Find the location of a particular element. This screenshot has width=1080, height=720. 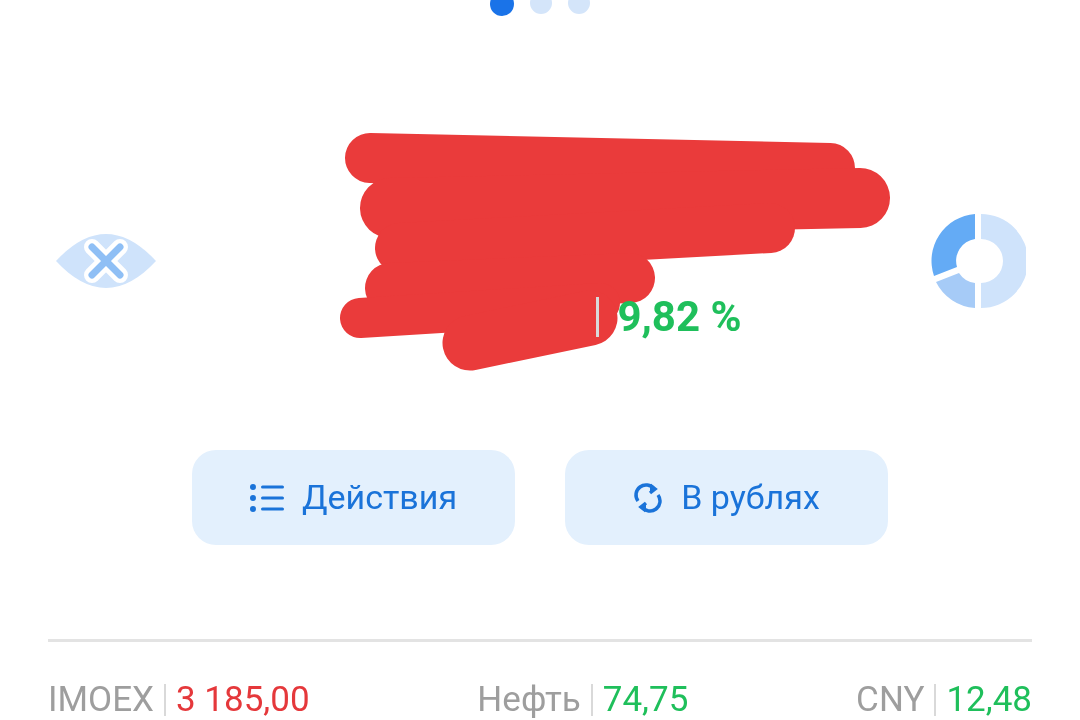

portfolio-change: 9,82 % is located at coordinates (679, 317).